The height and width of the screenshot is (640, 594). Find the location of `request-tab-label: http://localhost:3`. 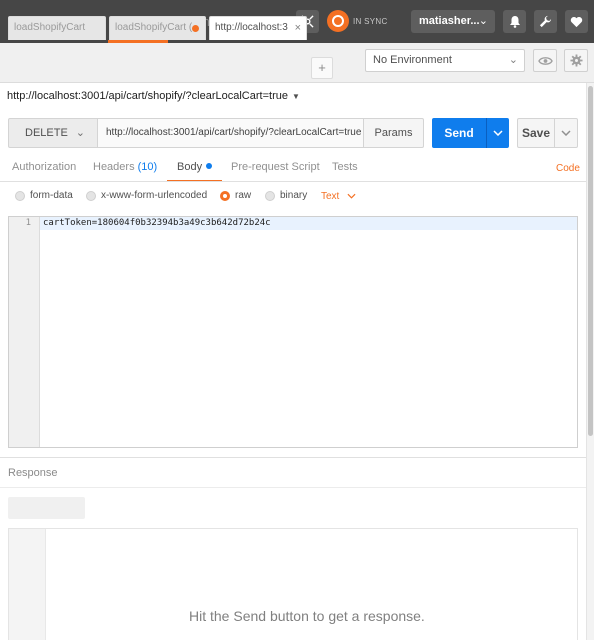

request-tab-label: http://localhost:3 is located at coordinates (251, 27).